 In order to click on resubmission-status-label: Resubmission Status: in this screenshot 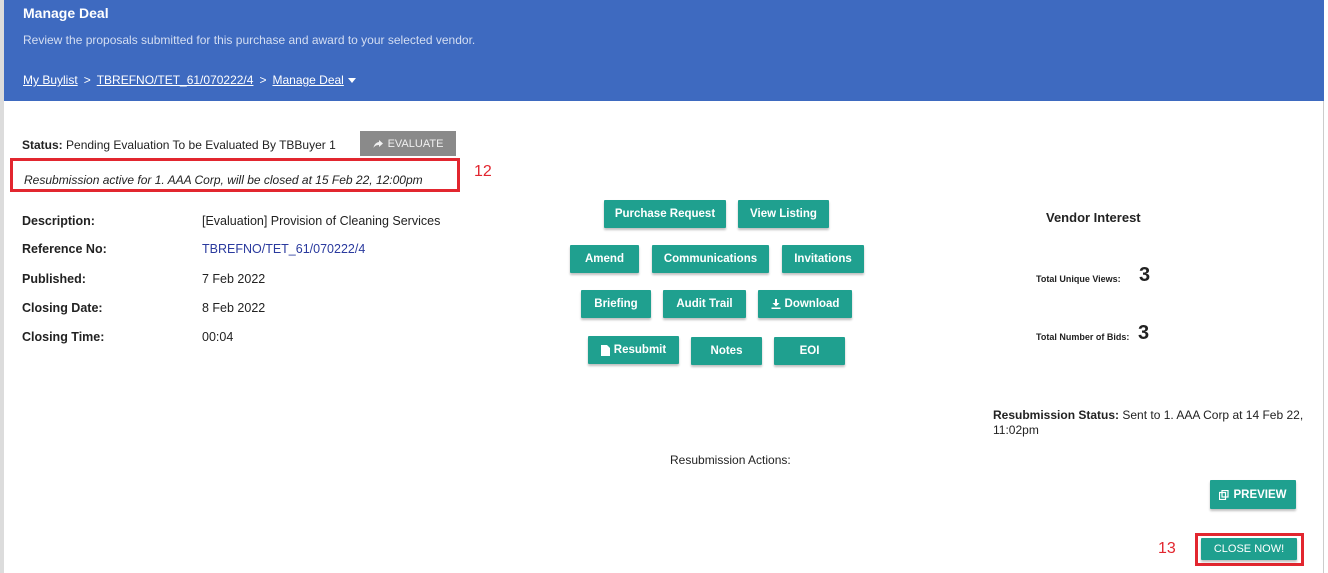, I will do `click(1056, 415)`.